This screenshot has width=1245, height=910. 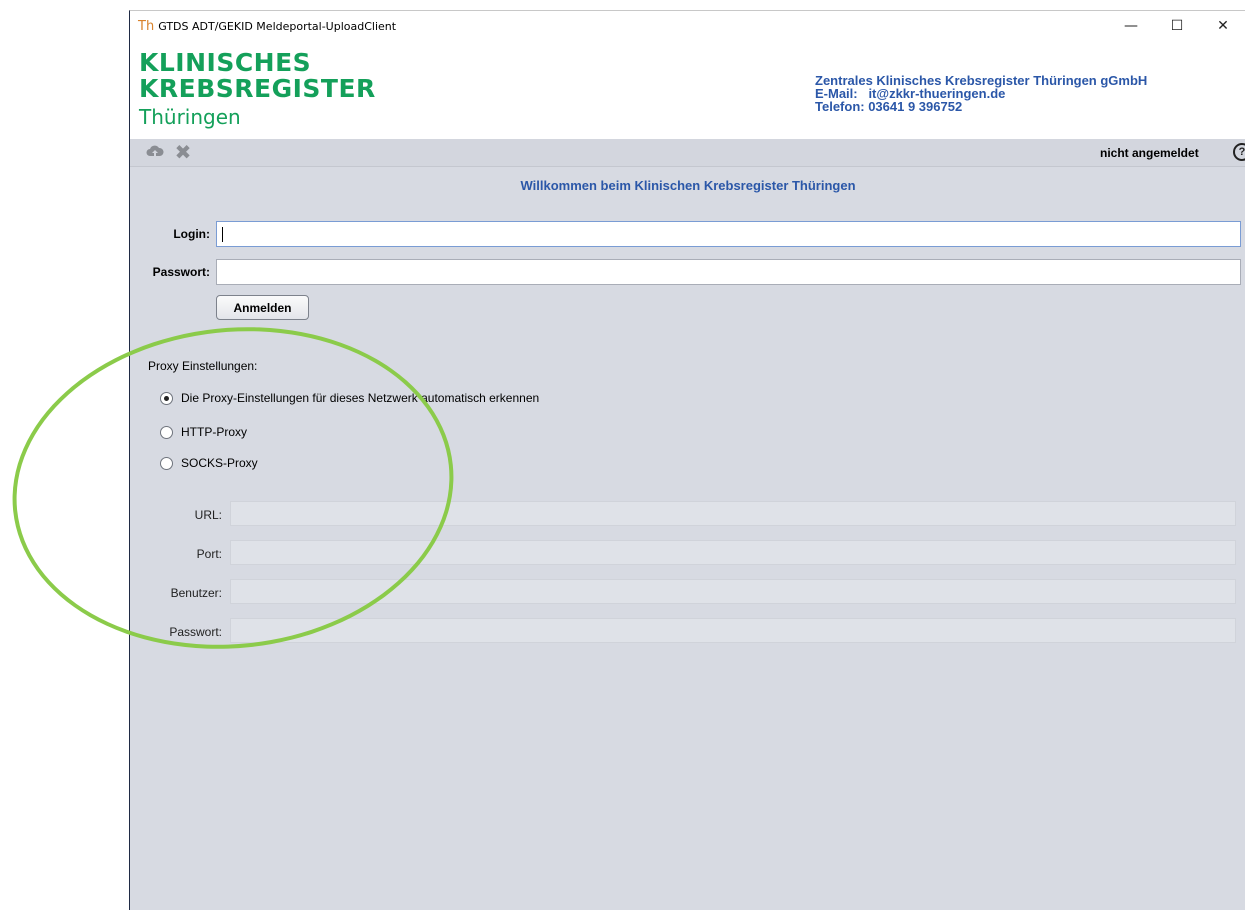 I want to click on maximize-button: ☐, so click(x=1177, y=26).